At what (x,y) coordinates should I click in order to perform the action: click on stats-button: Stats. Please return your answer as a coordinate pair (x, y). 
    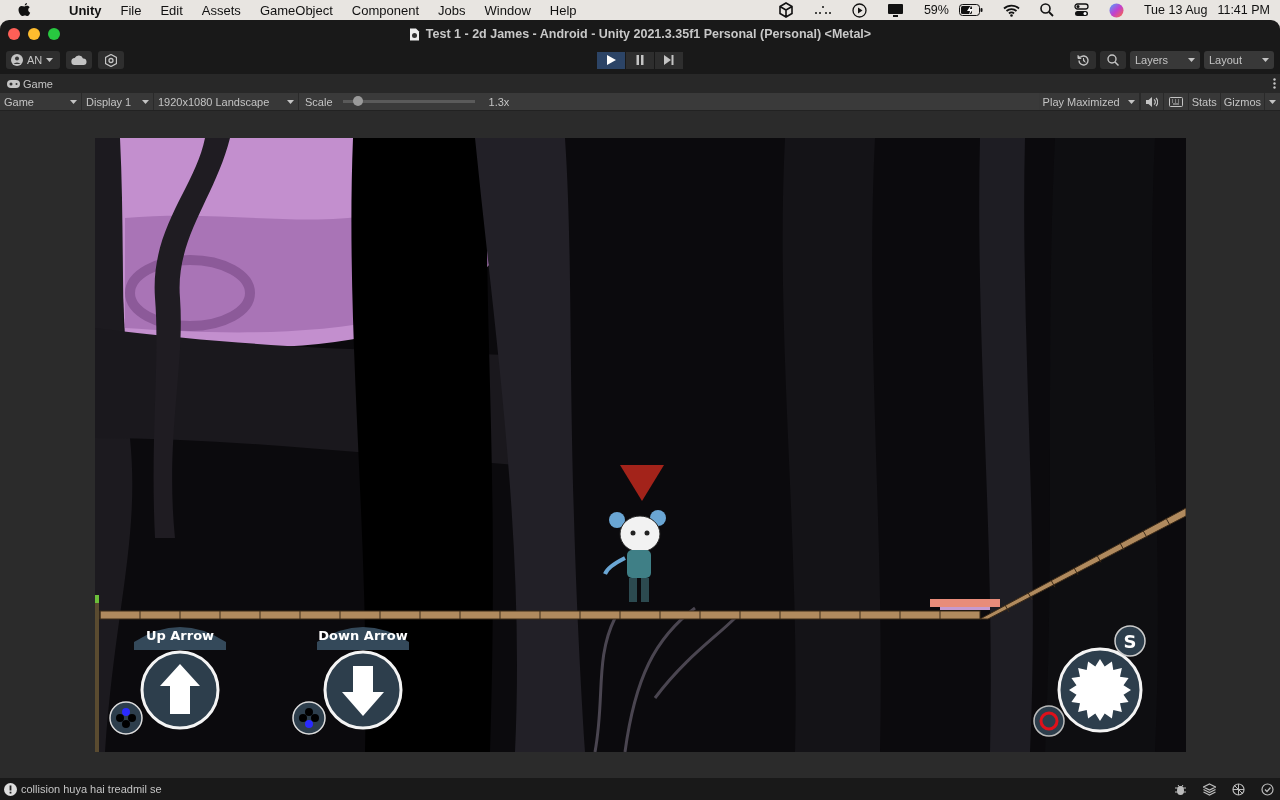
    Looking at the image, I should click on (1203, 101).